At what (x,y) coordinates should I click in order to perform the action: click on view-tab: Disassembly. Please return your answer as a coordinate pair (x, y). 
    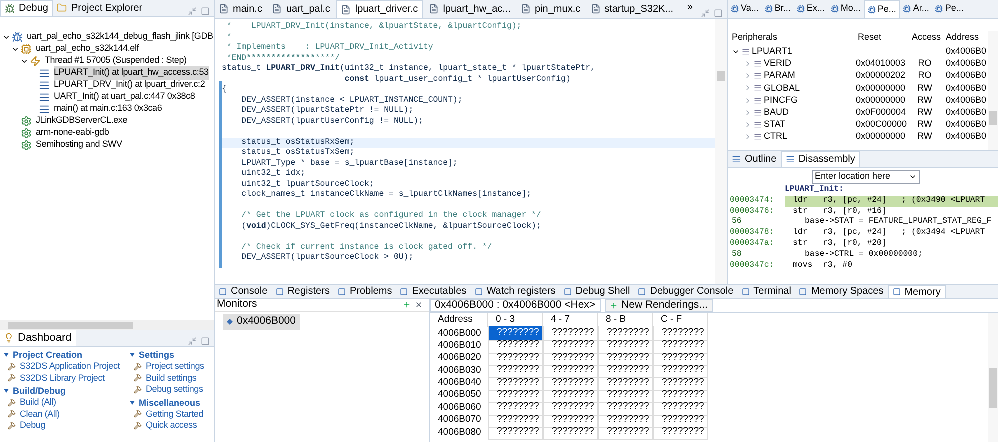
    Looking at the image, I should click on (820, 159).